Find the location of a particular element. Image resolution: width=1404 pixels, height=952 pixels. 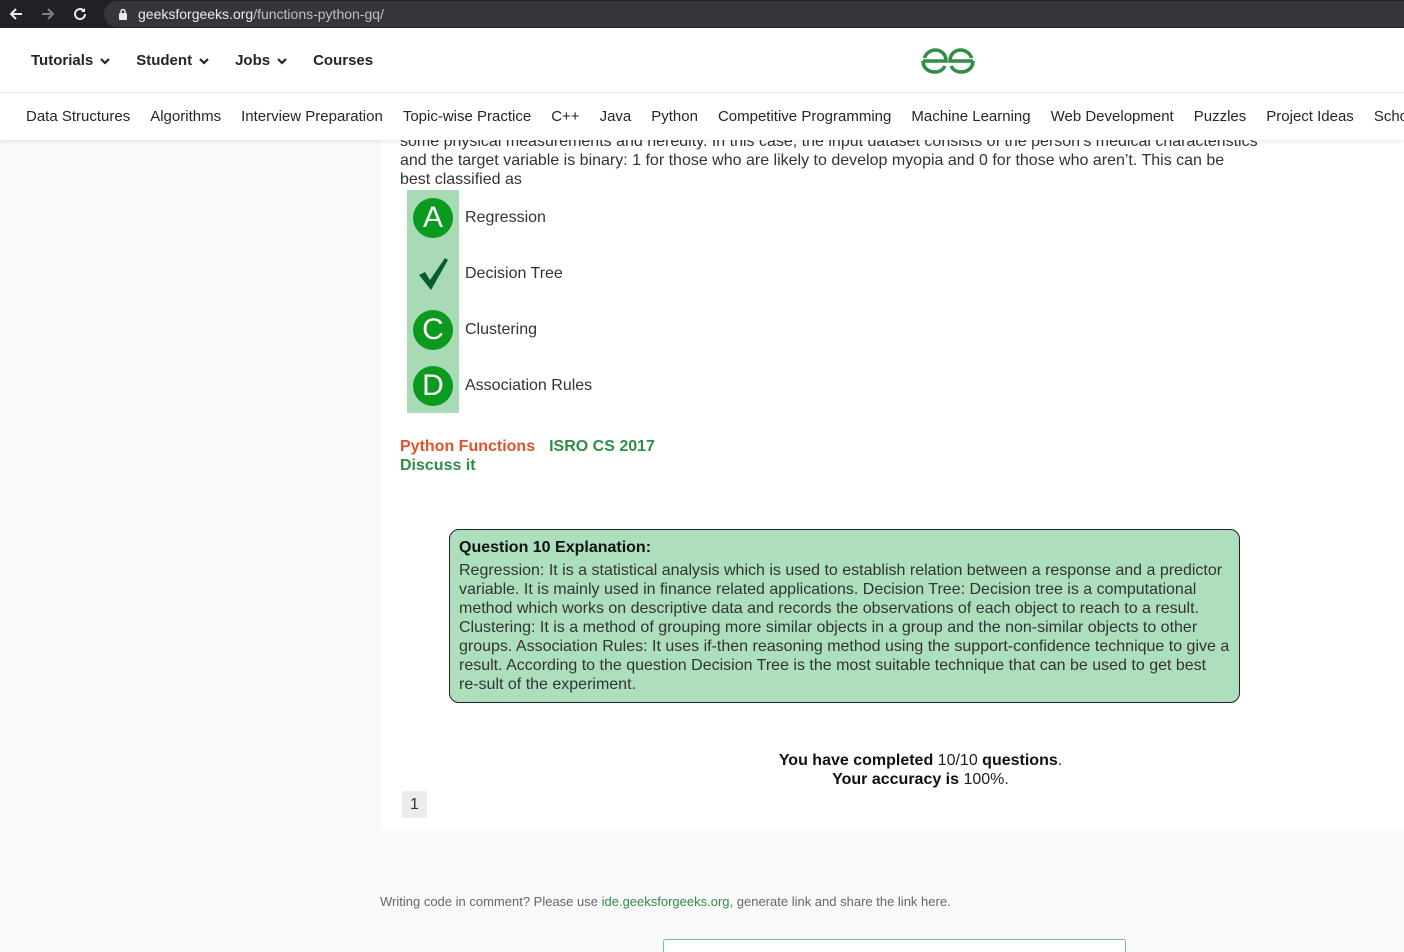

url-path: /functions-python-gq/ is located at coordinates (318, 14).